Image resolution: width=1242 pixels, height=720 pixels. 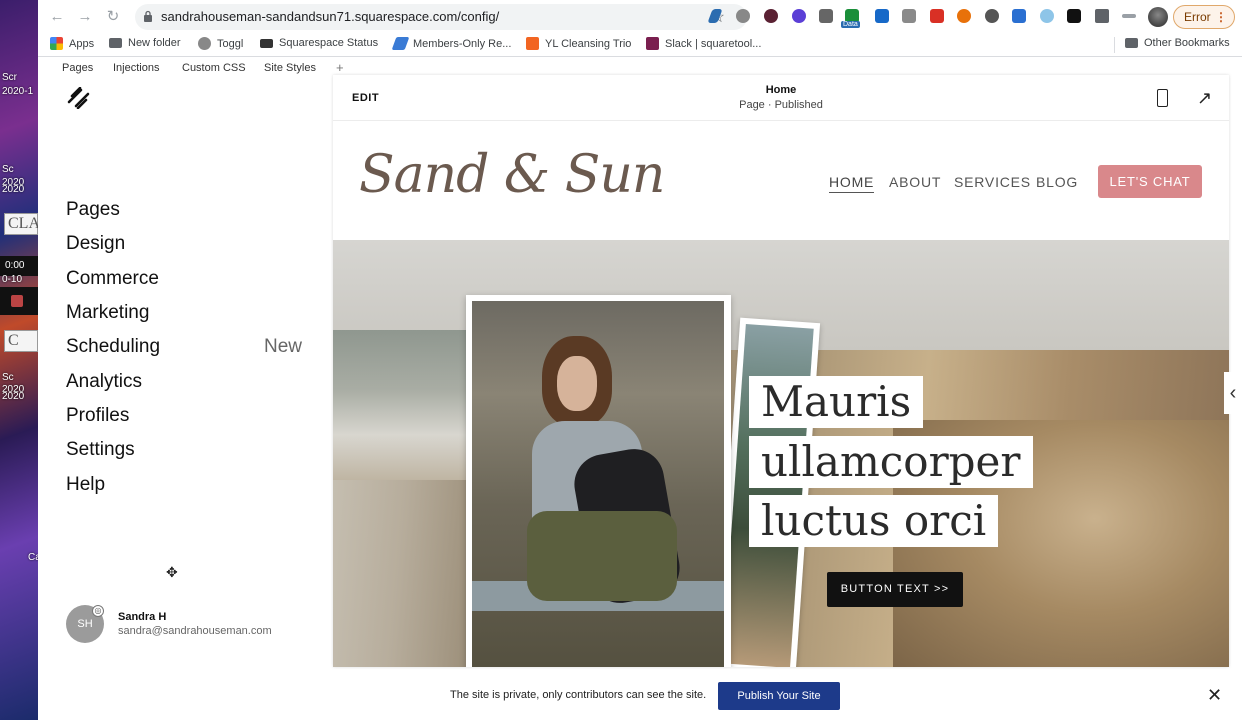 I want to click on preview-header: EDIT Home Page · Published ↗, so click(x=781, y=98).